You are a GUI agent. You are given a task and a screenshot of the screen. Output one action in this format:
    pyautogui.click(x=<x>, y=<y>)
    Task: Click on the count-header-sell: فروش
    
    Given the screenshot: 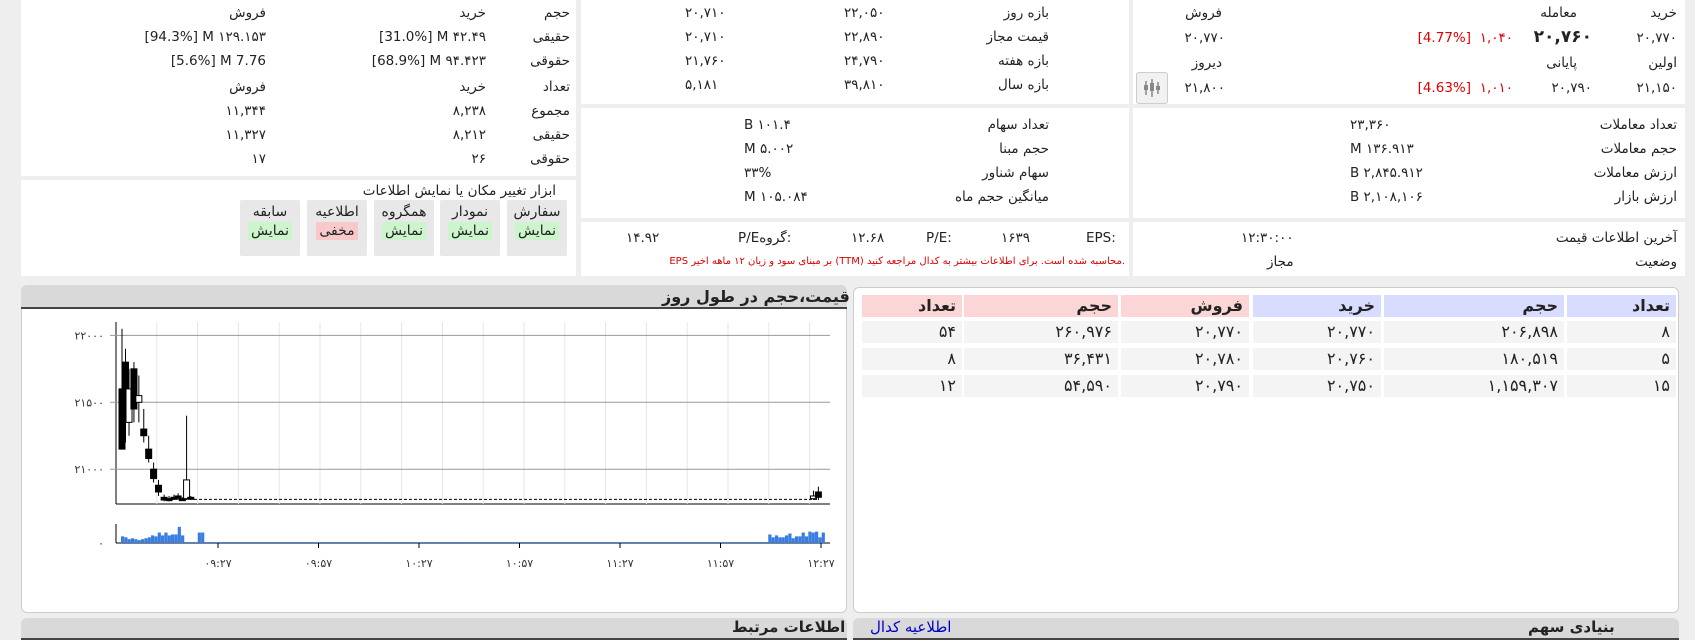 What is the action you would take?
    pyautogui.click(x=247, y=87)
    